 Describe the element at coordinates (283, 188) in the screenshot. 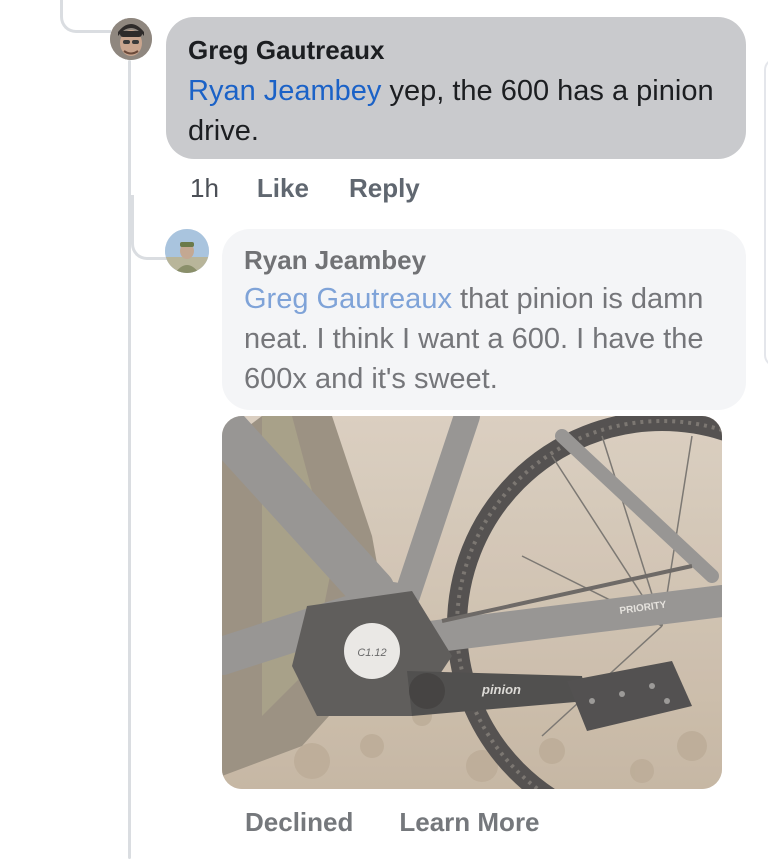

I see `like-button: Like` at that location.